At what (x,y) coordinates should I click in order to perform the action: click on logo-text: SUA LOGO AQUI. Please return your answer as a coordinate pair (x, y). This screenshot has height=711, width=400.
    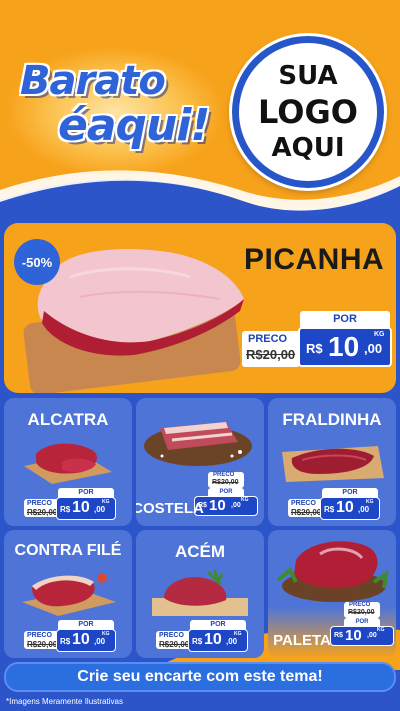
    Looking at the image, I should click on (308, 112).